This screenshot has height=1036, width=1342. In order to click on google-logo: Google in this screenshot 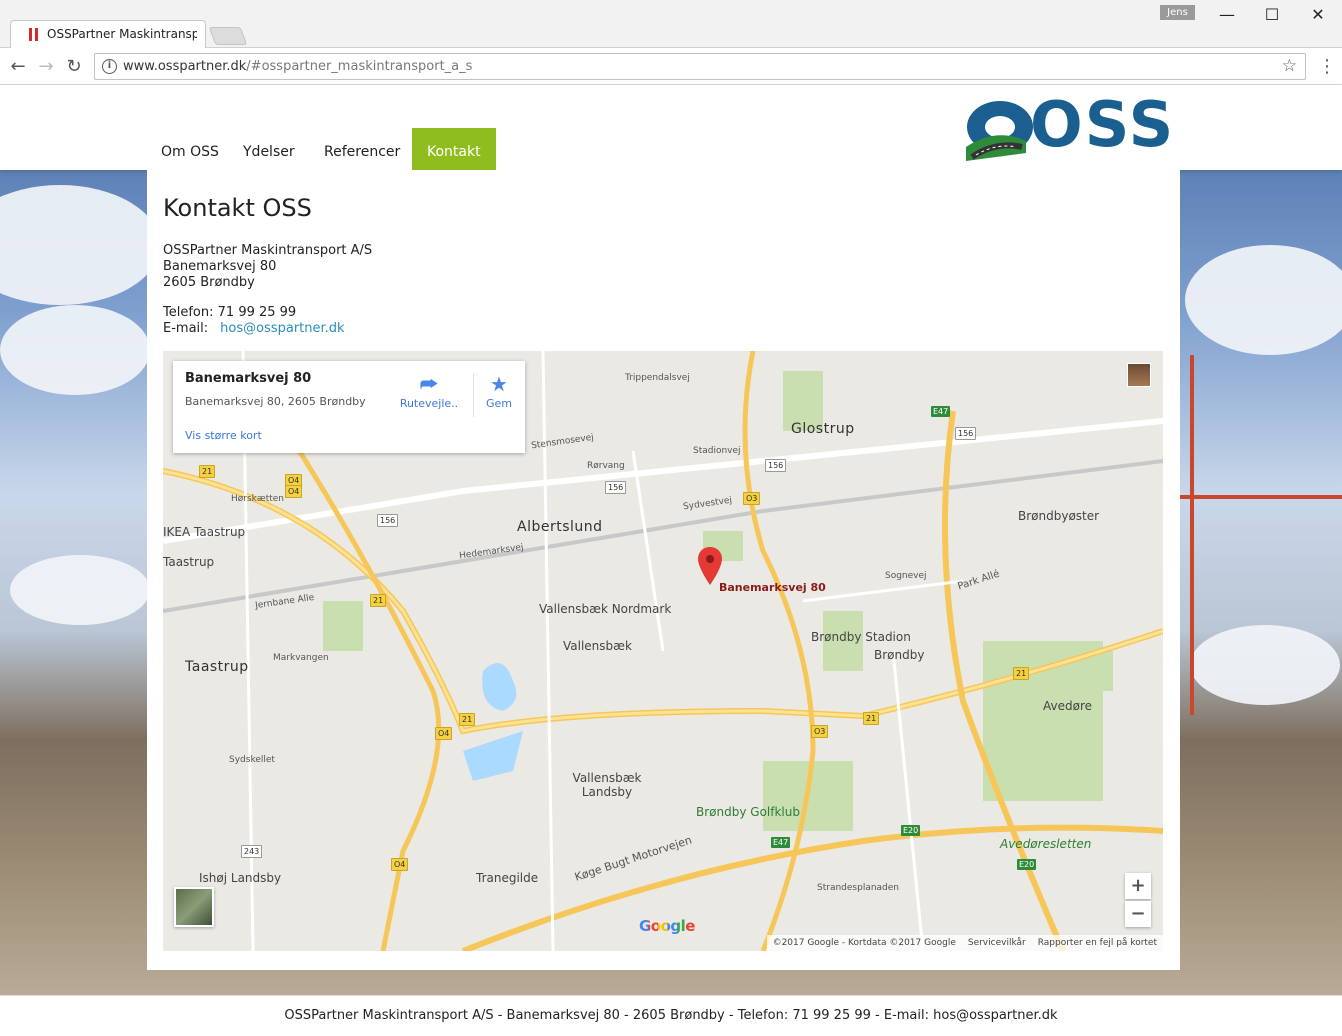, I will do `click(667, 926)`.